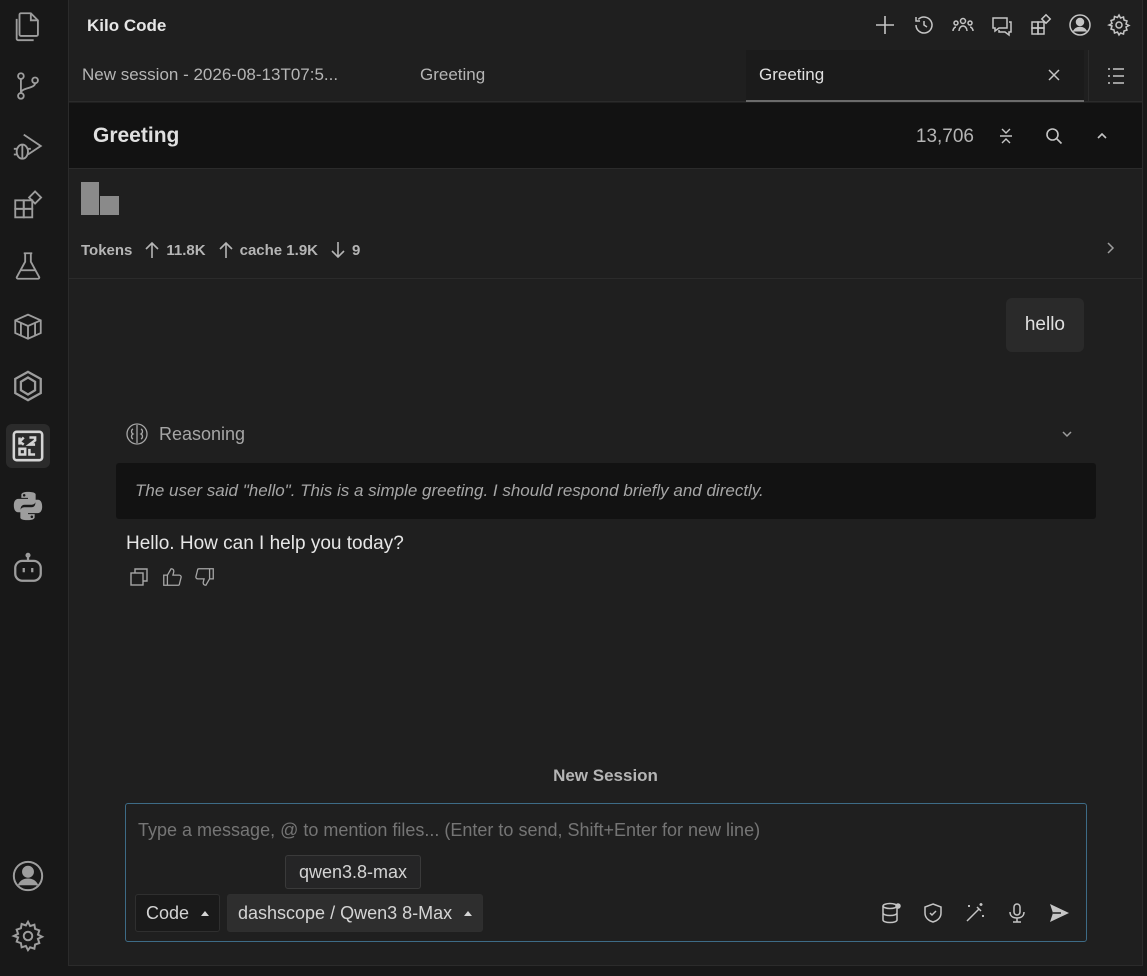  What do you see at coordinates (600, 434) in the screenshot?
I see `reasoning-toggle: Reasoning` at bounding box center [600, 434].